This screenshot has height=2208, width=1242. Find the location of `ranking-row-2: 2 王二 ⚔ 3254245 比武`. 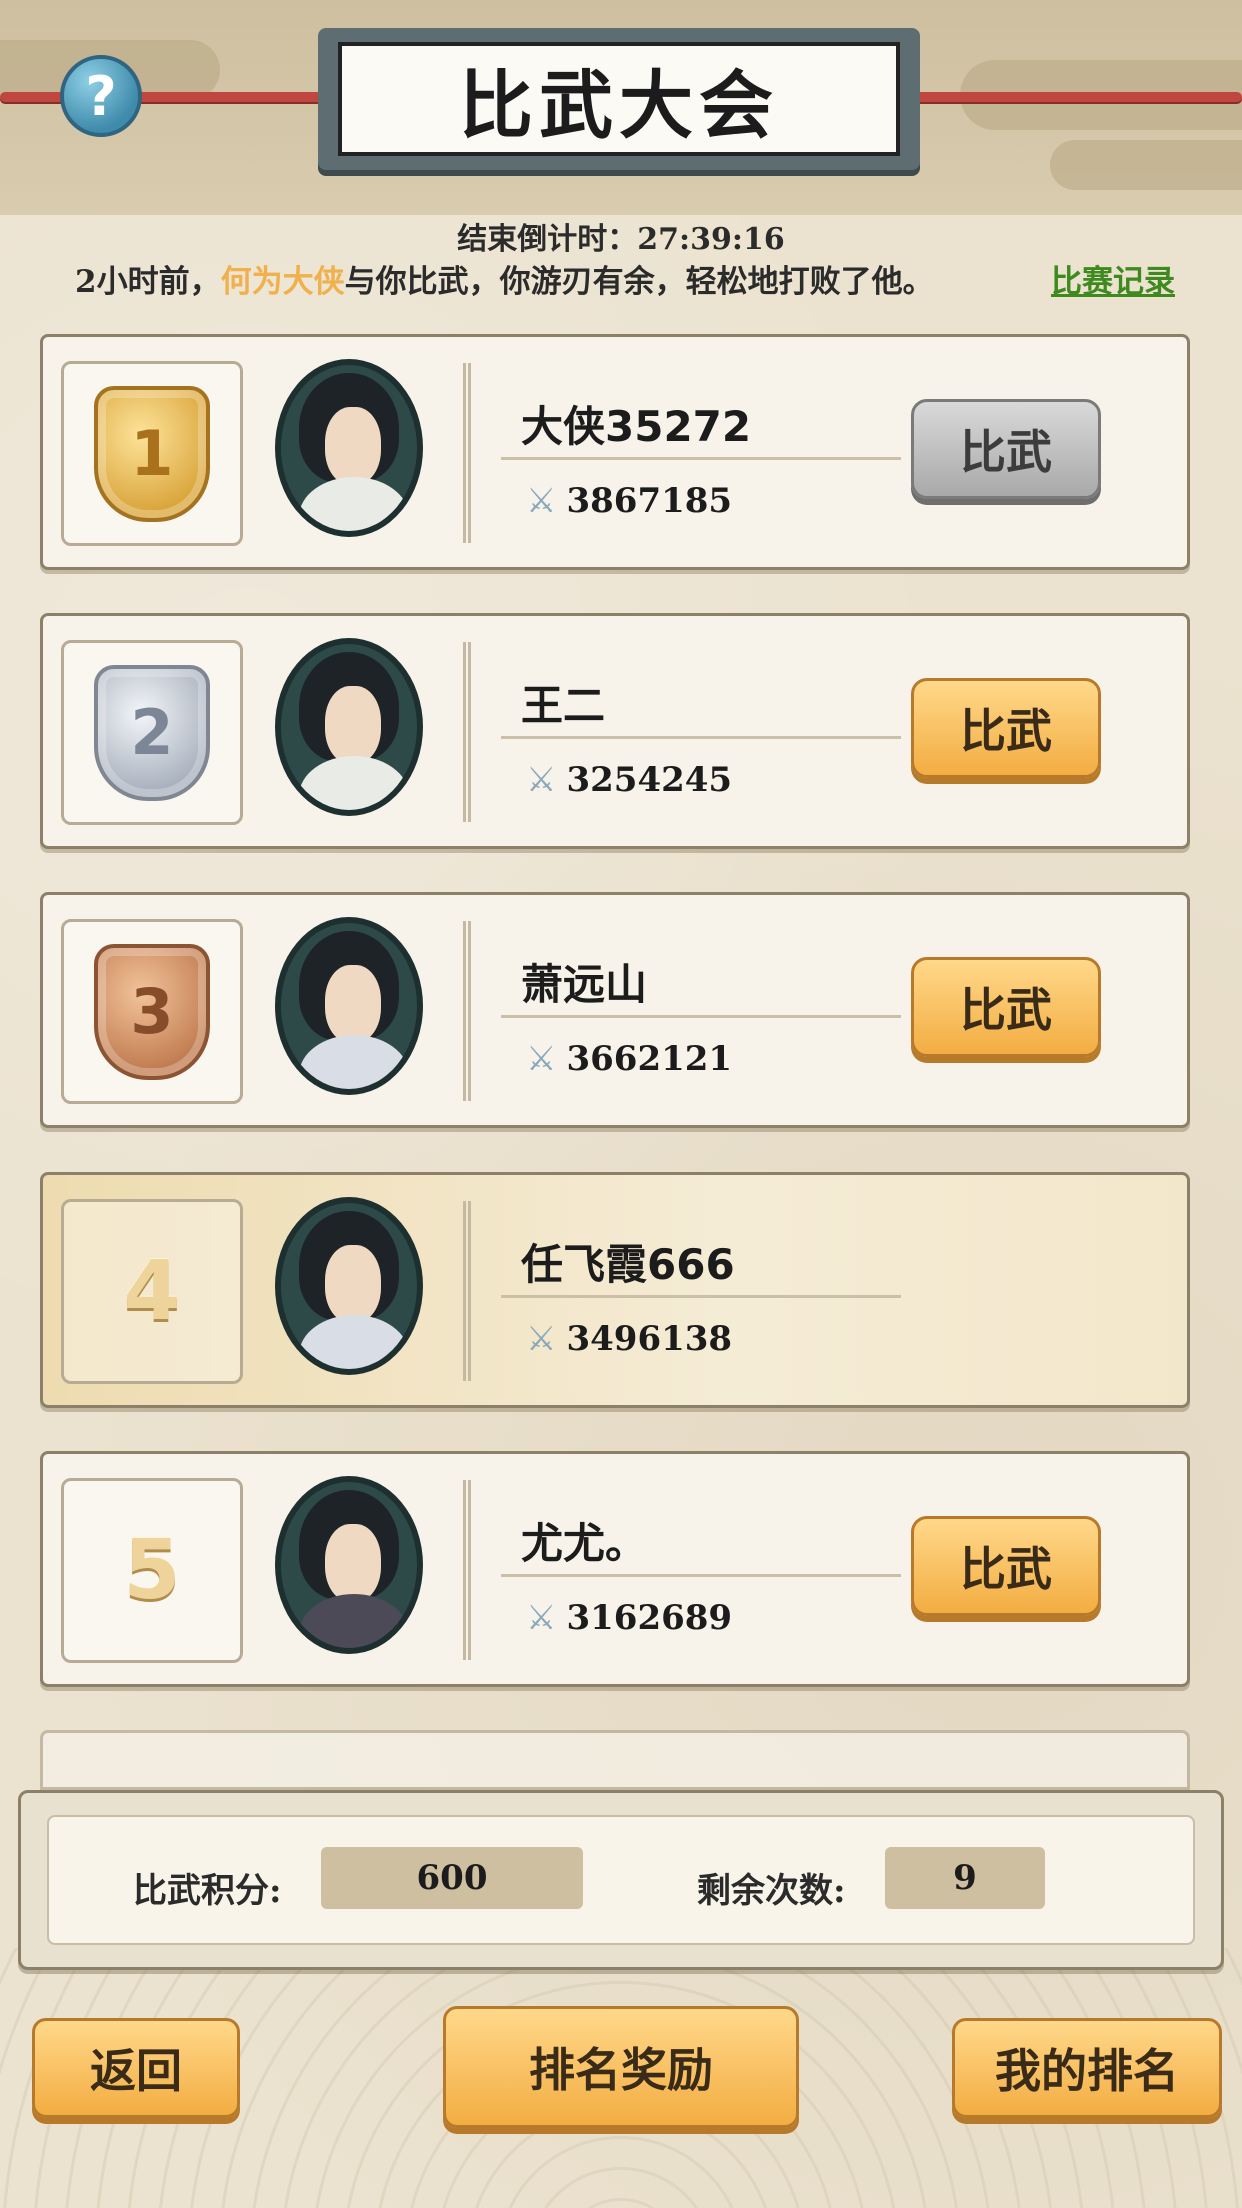

ranking-row-2: 2 王二 ⚔ 3254245 比武 is located at coordinates (615, 731).